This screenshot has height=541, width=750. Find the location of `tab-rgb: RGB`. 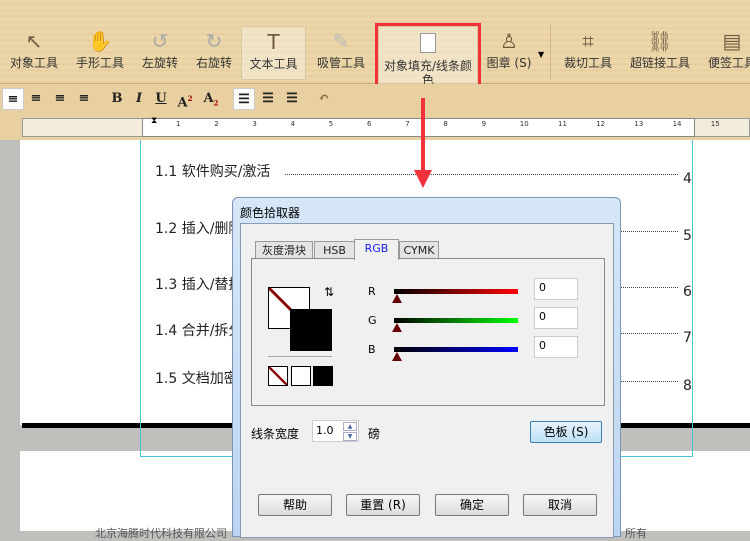

tab-rgb: RGB is located at coordinates (376, 249).